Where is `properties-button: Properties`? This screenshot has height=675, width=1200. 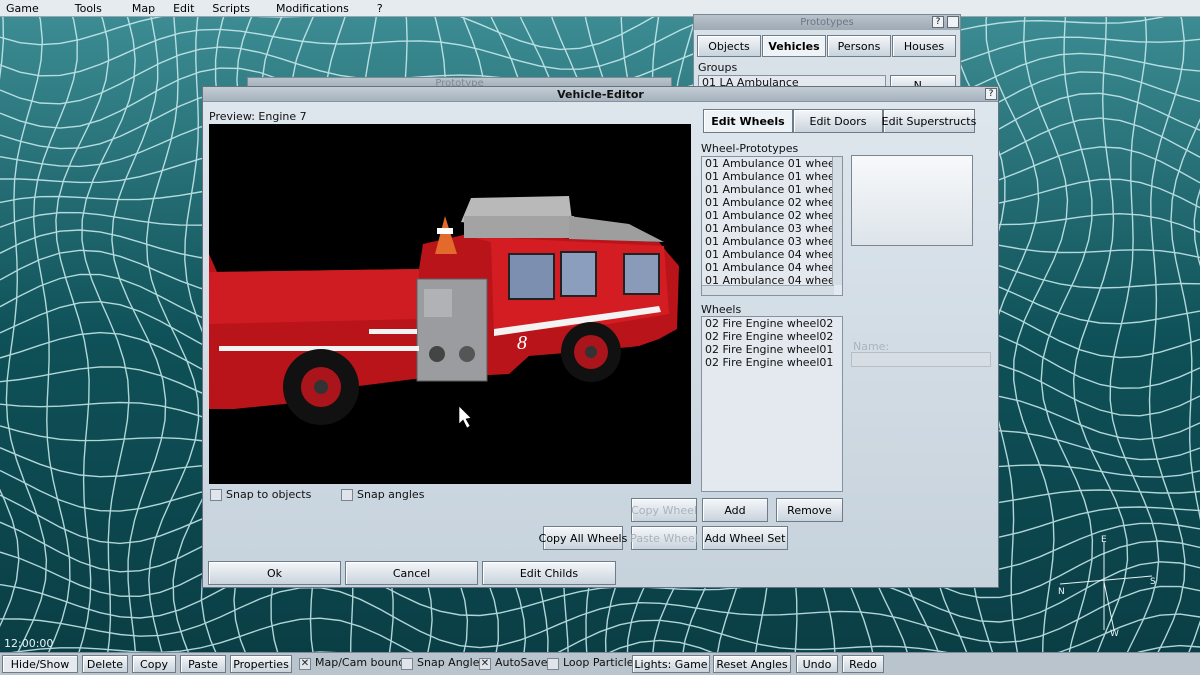 properties-button: Properties is located at coordinates (261, 664).